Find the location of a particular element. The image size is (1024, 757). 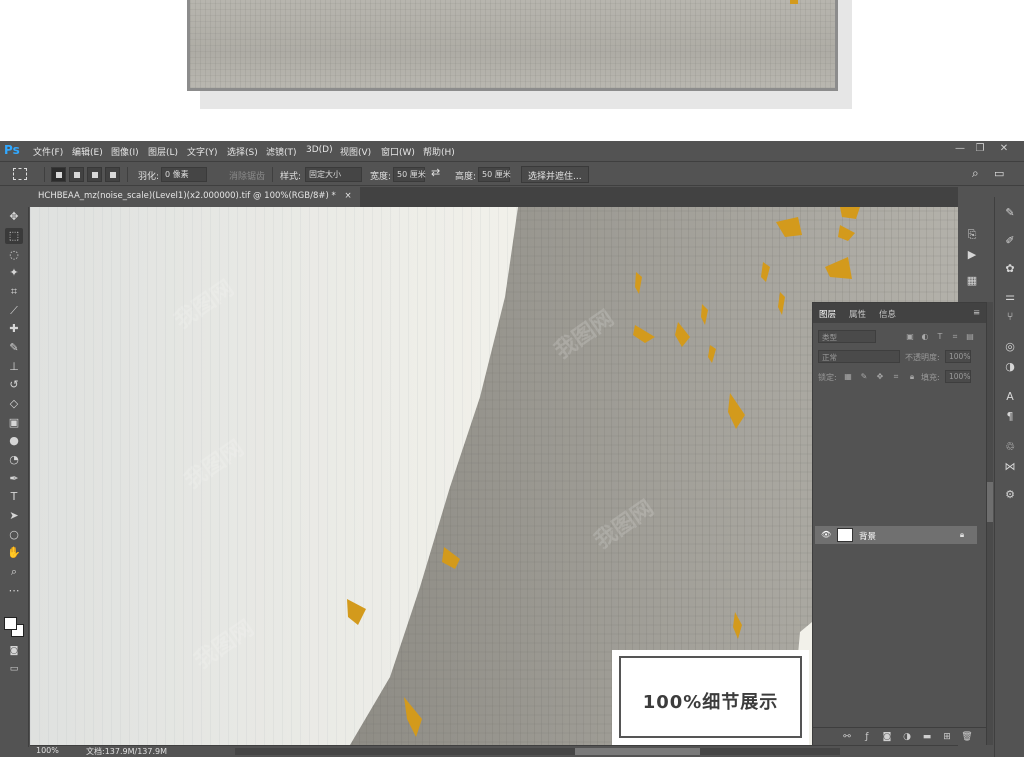

brush-settings-icon: ✐ is located at coordinates (1010, 241).